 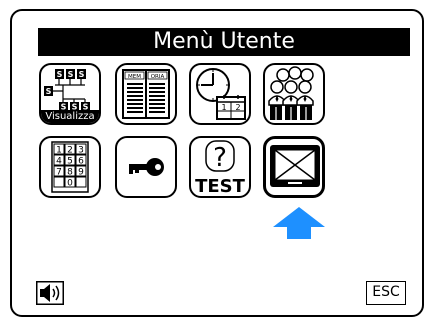 What do you see at coordinates (70, 151) in the screenshot?
I see `key-2: 2` at bounding box center [70, 151].